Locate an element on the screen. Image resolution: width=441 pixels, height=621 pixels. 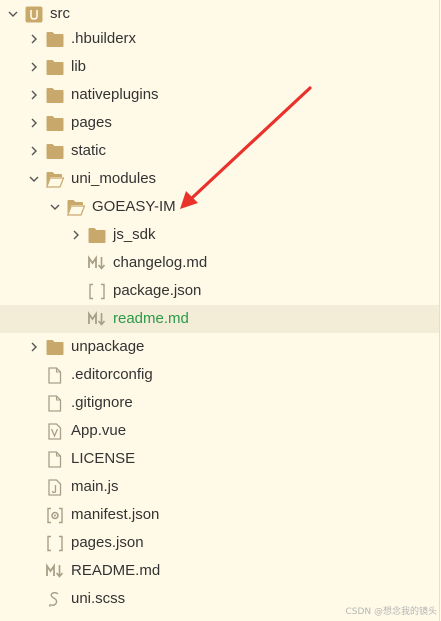
watermark: CSDN @想念我的镜头 is located at coordinates (391, 612).